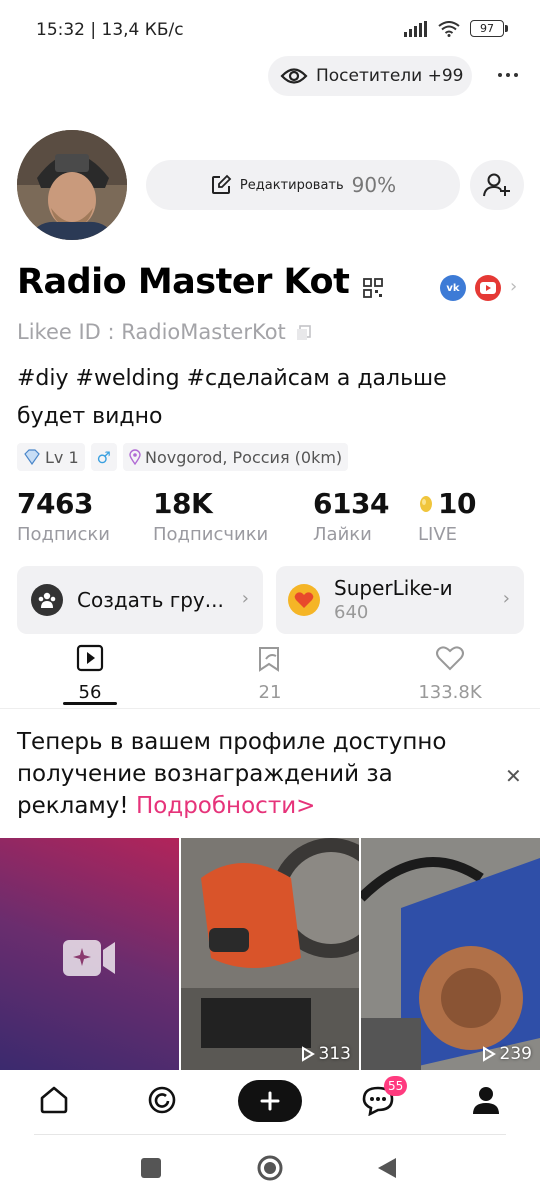 The image size is (540, 1200). I want to click on eye-icon, so click(294, 76).